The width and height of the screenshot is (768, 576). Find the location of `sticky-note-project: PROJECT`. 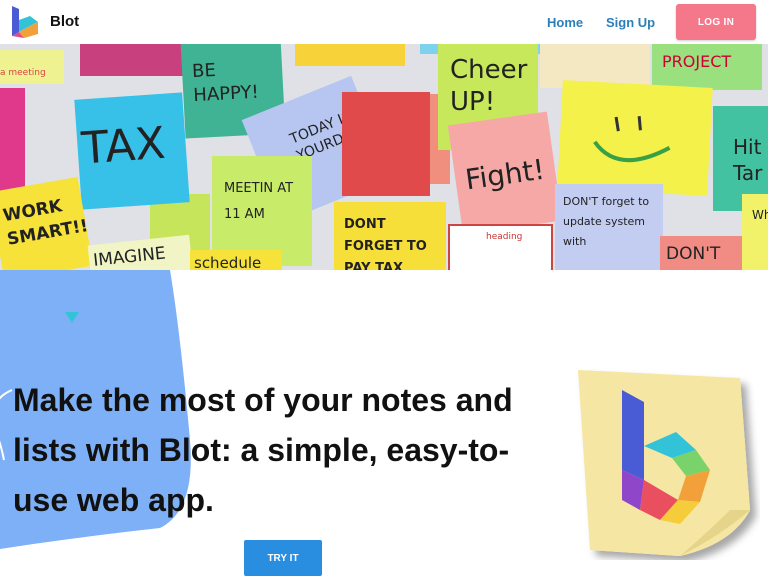

sticky-note-project: PROJECT is located at coordinates (707, 67).